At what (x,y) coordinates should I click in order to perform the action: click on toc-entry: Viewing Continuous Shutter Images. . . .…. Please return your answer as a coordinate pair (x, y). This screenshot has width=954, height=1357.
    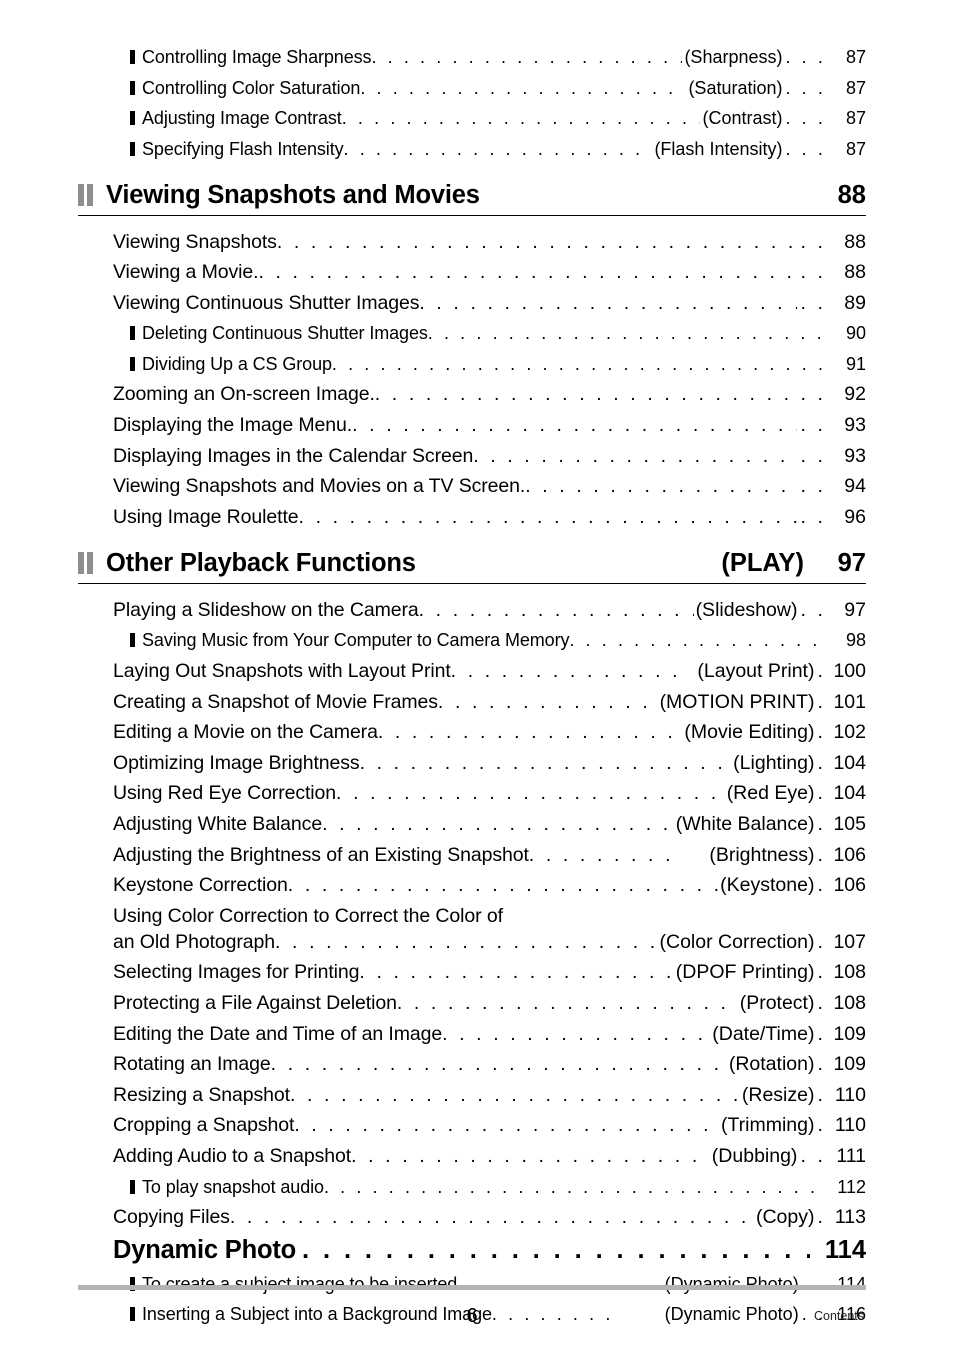
    Looking at the image, I should click on (472, 303).